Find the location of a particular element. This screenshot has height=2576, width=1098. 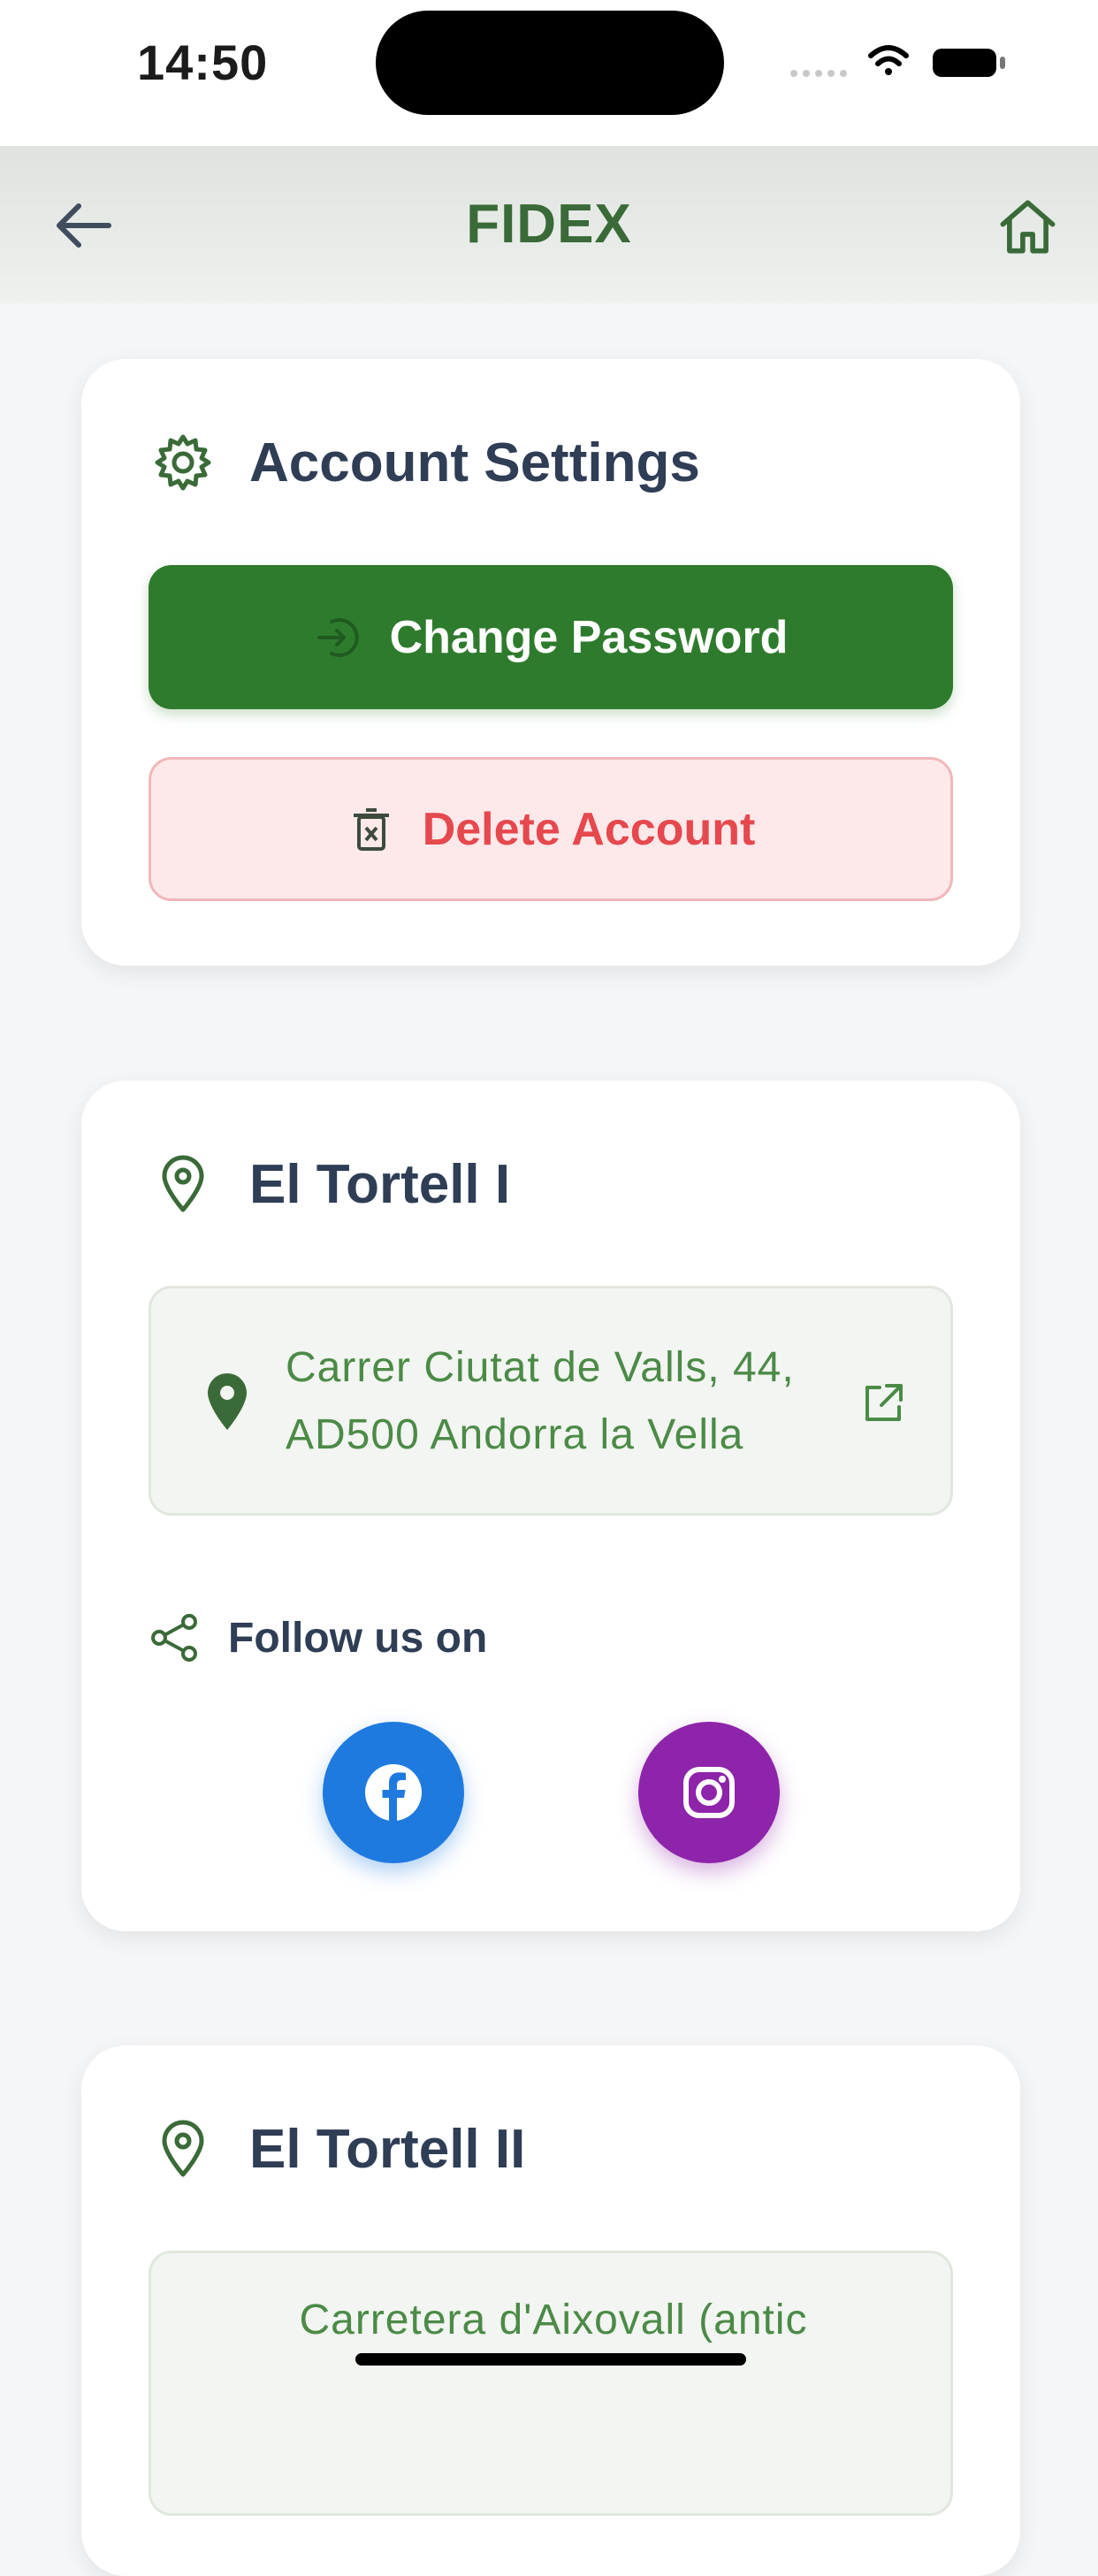

instagram-icon is located at coordinates (709, 1792).